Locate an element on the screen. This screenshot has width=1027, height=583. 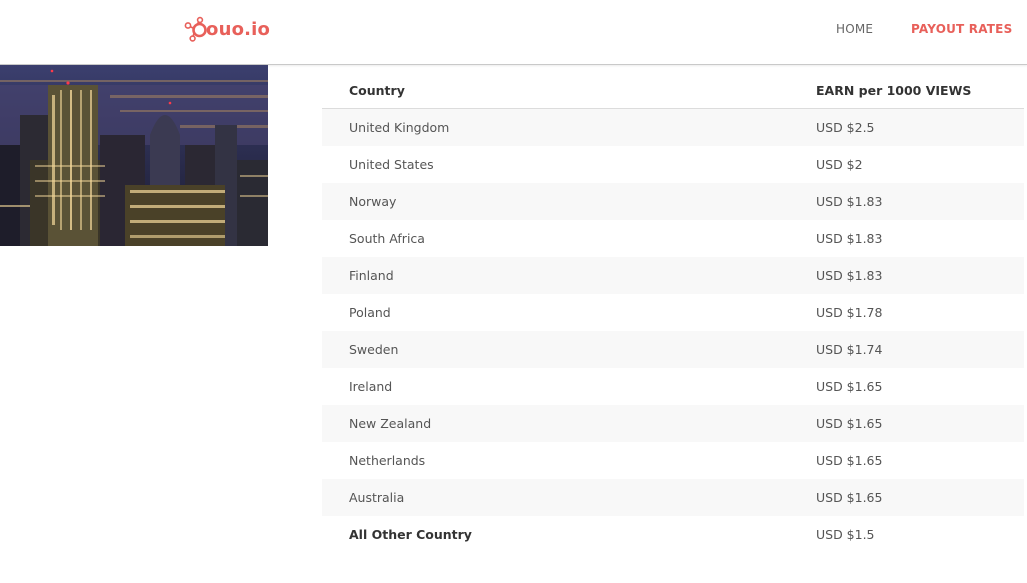
table-row: Netherlands USD $1.65 is located at coordinates (673, 460).